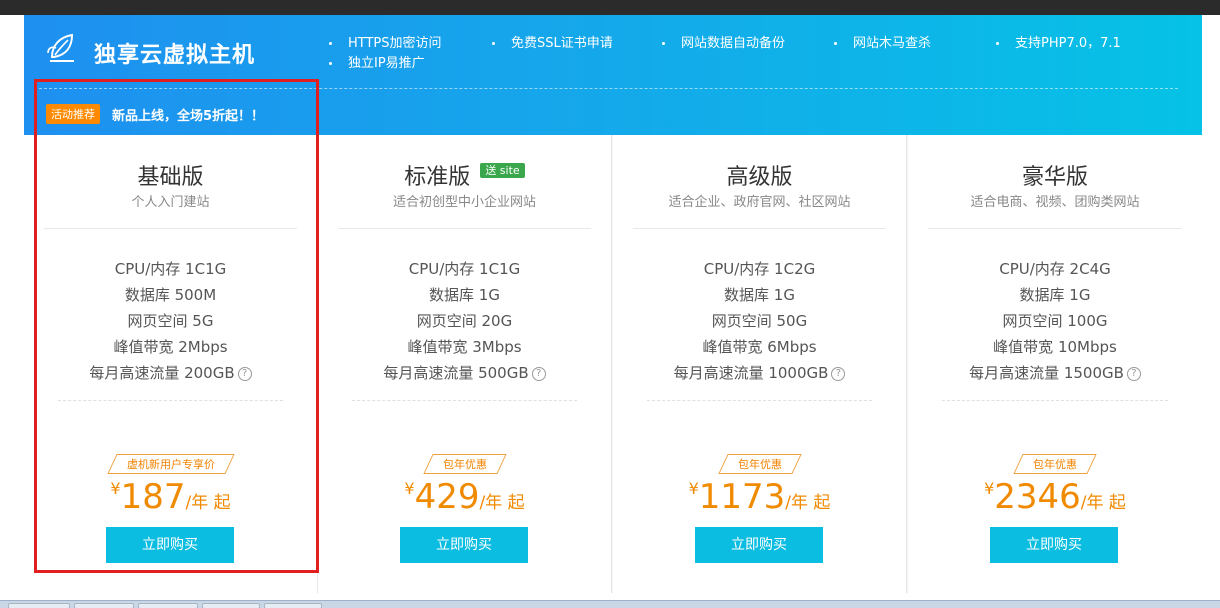 This screenshot has width=1220, height=608. Describe the element at coordinates (464, 373) in the screenshot. I see `spec-item: 每月高速流量 500GB?` at that location.